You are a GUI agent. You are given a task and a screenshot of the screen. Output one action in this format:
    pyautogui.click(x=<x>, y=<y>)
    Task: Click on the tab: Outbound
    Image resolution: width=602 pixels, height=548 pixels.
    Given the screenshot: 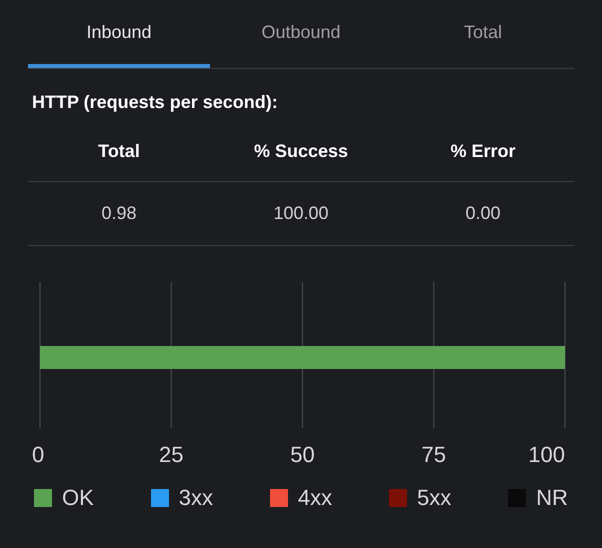 What is the action you would take?
    pyautogui.click(x=301, y=34)
    